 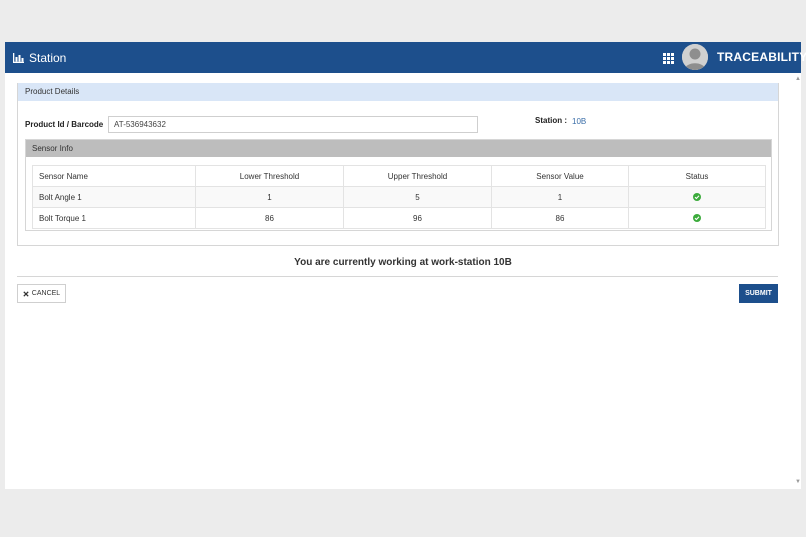 I want to click on sensor-name: Bolt Angle 1, so click(x=114, y=197).